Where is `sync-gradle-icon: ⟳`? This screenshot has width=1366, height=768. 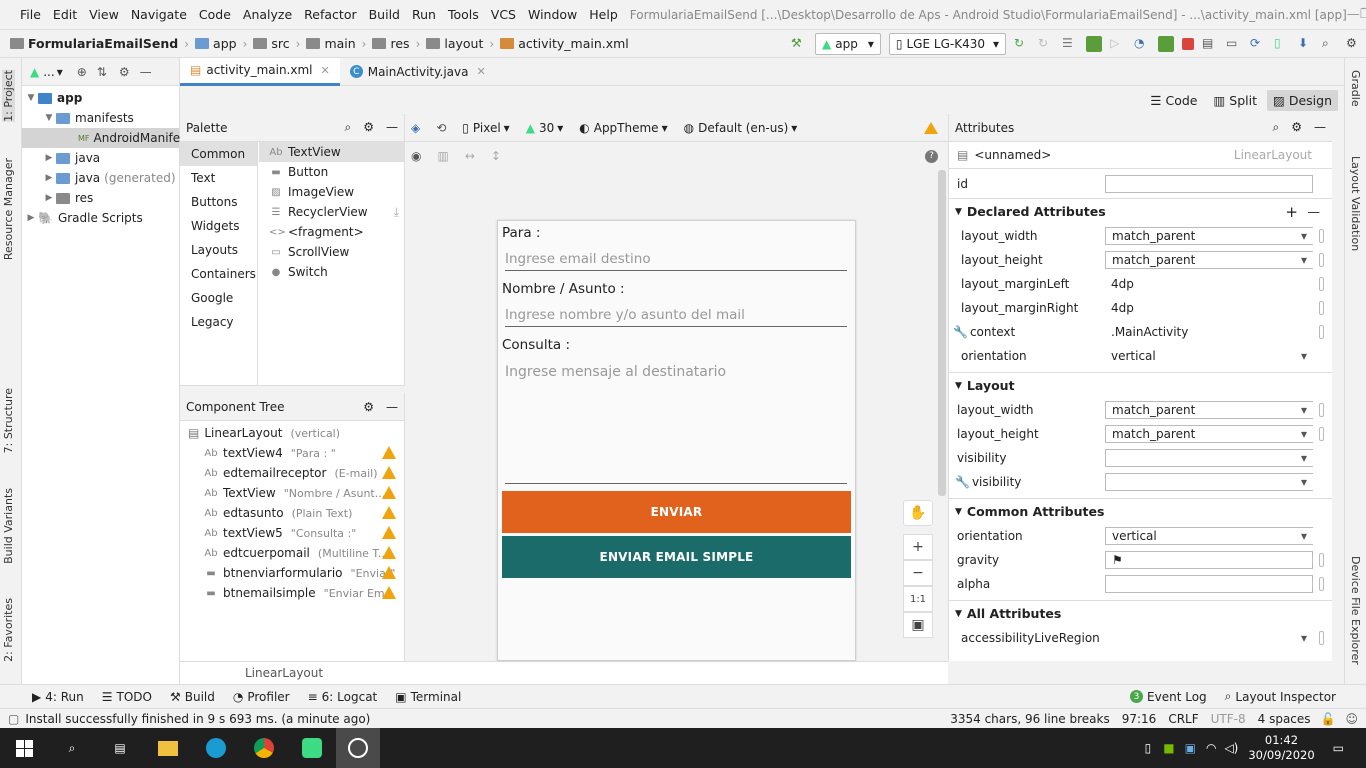 sync-gradle-icon: ⟳ is located at coordinates (1258, 44).